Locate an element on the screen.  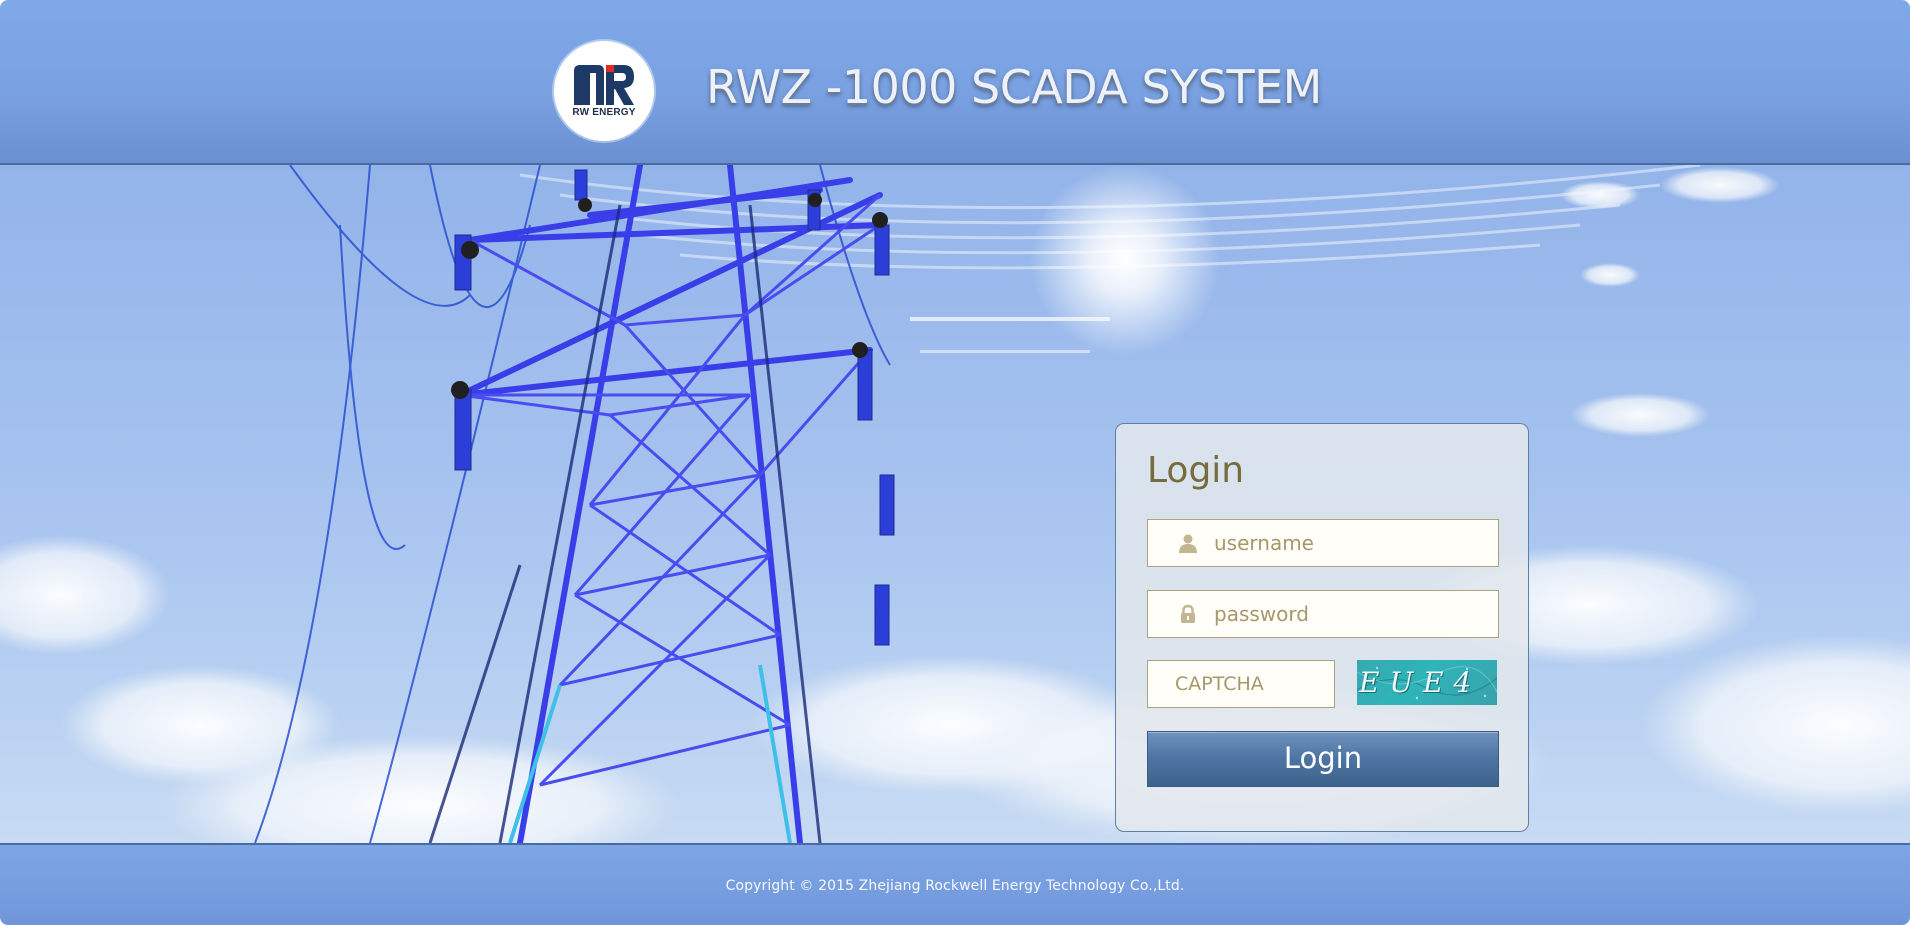
company-logo: RW ENERGY is located at coordinates (604, 91).